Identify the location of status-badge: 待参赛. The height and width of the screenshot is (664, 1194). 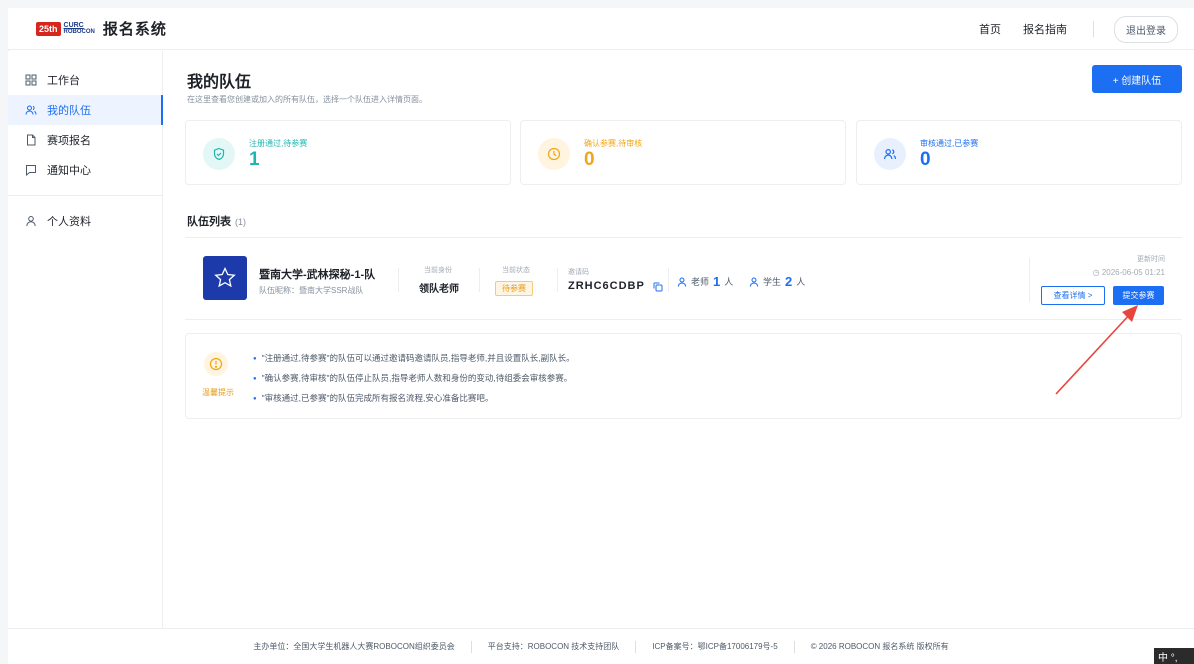
(514, 288).